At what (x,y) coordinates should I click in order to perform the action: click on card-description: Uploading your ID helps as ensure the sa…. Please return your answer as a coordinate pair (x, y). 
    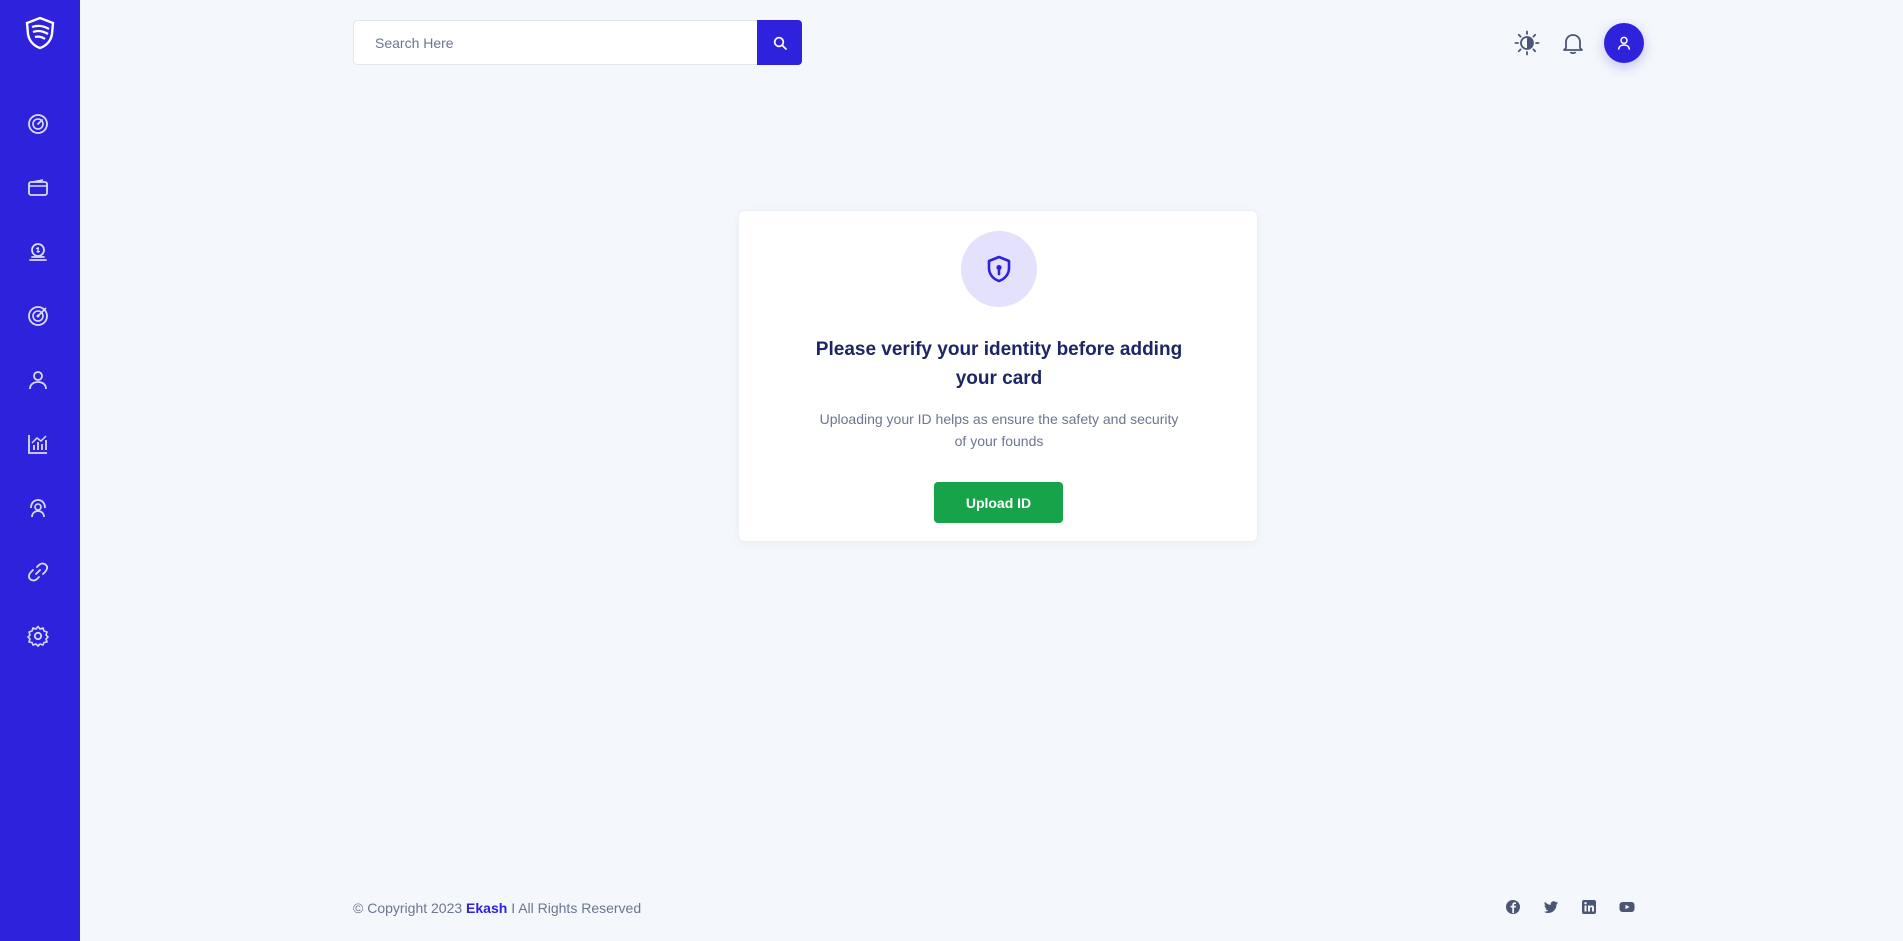
    Looking at the image, I should click on (999, 430).